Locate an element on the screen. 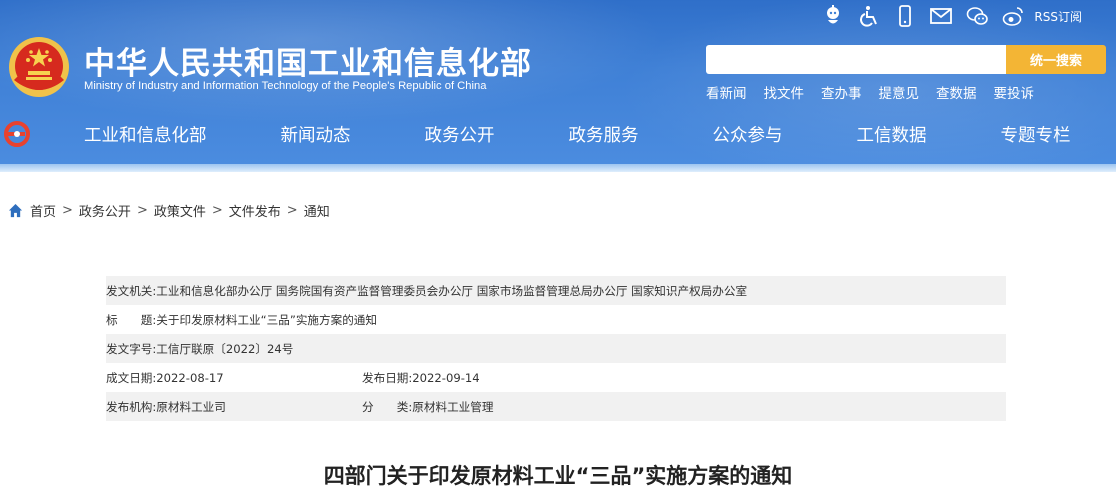  breadcrumb: 首页 > 政务公开 > 政策文件 > 文件发布 > 通知 is located at coordinates (169, 210).